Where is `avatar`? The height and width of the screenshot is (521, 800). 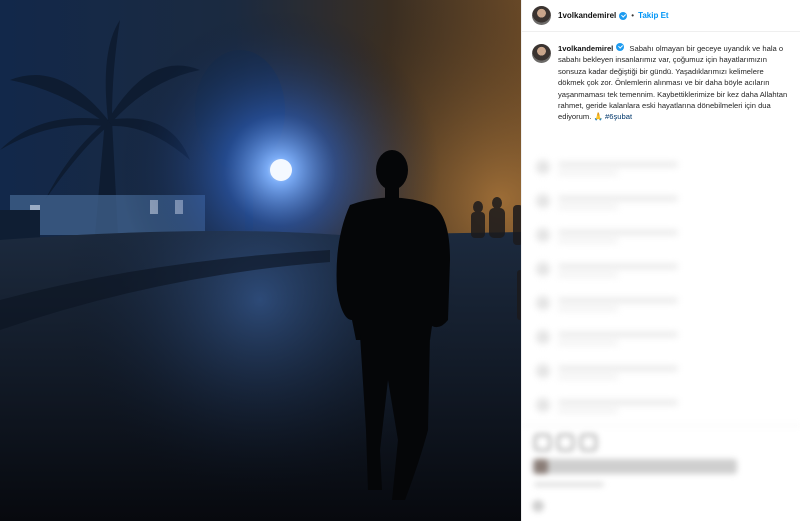
avatar is located at coordinates (541, 15).